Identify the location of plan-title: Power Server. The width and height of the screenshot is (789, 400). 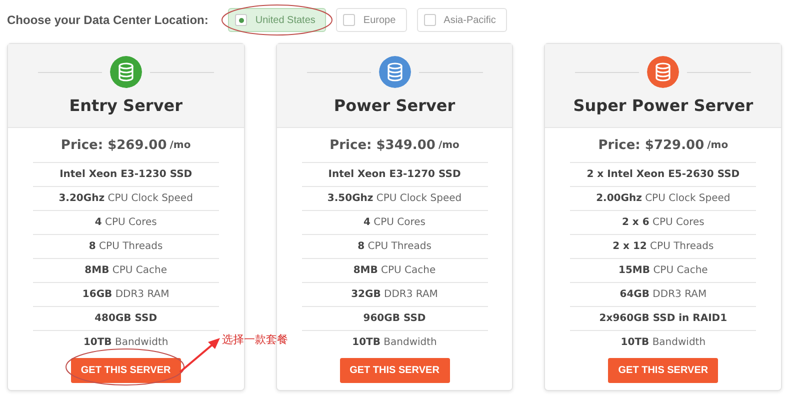
(395, 105).